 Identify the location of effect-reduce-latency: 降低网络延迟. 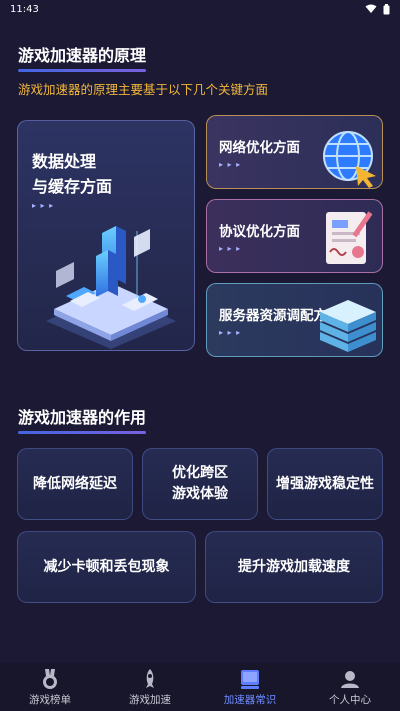
(75, 484).